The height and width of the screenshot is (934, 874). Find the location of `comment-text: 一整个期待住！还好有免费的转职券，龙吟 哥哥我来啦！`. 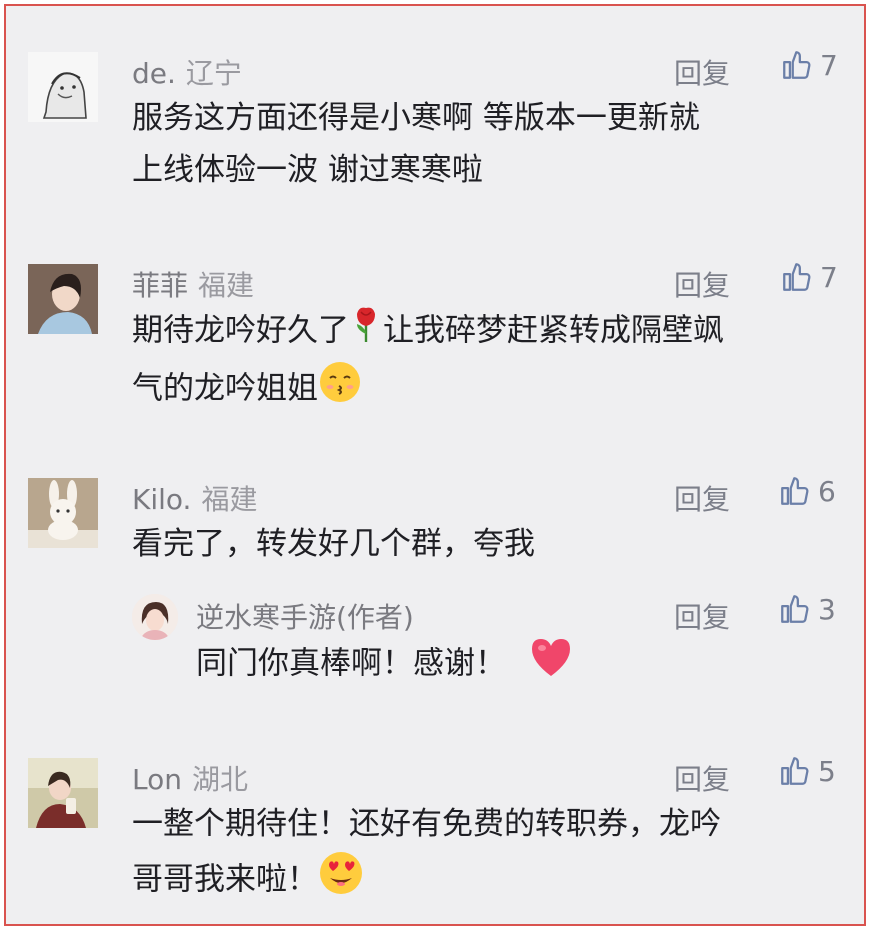

comment-text: 一整个期待住！还好有免费的转职券，龙吟 哥哥我来啦！ is located at coordinates (426, 855).